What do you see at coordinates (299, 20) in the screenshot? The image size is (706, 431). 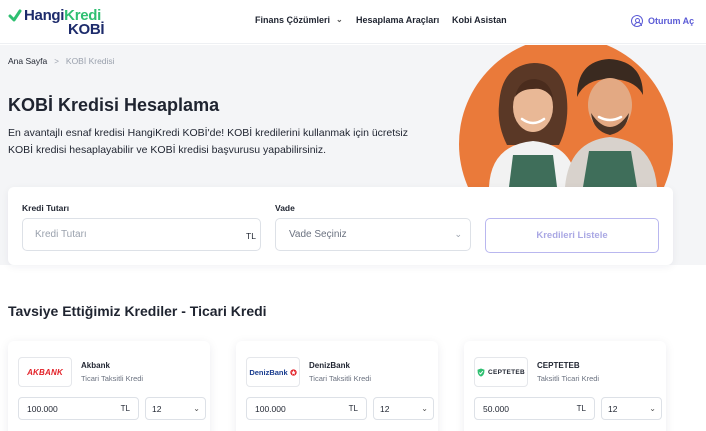 I see `nav-finans-cozumleri: Finans Çözümleri ⌄` at bounding box center [299, 20].